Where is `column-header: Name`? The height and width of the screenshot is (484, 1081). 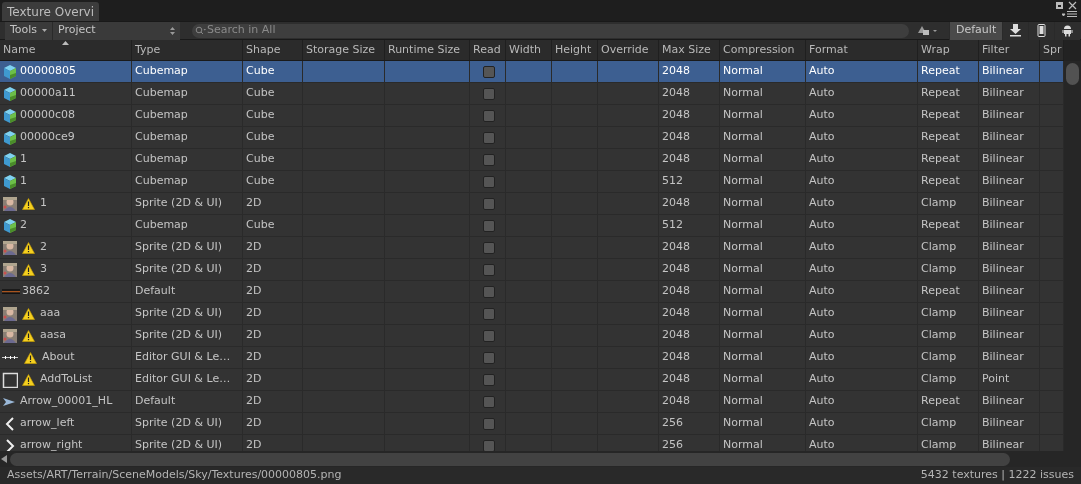
column-header: Name is located at coordinates (19, 49).